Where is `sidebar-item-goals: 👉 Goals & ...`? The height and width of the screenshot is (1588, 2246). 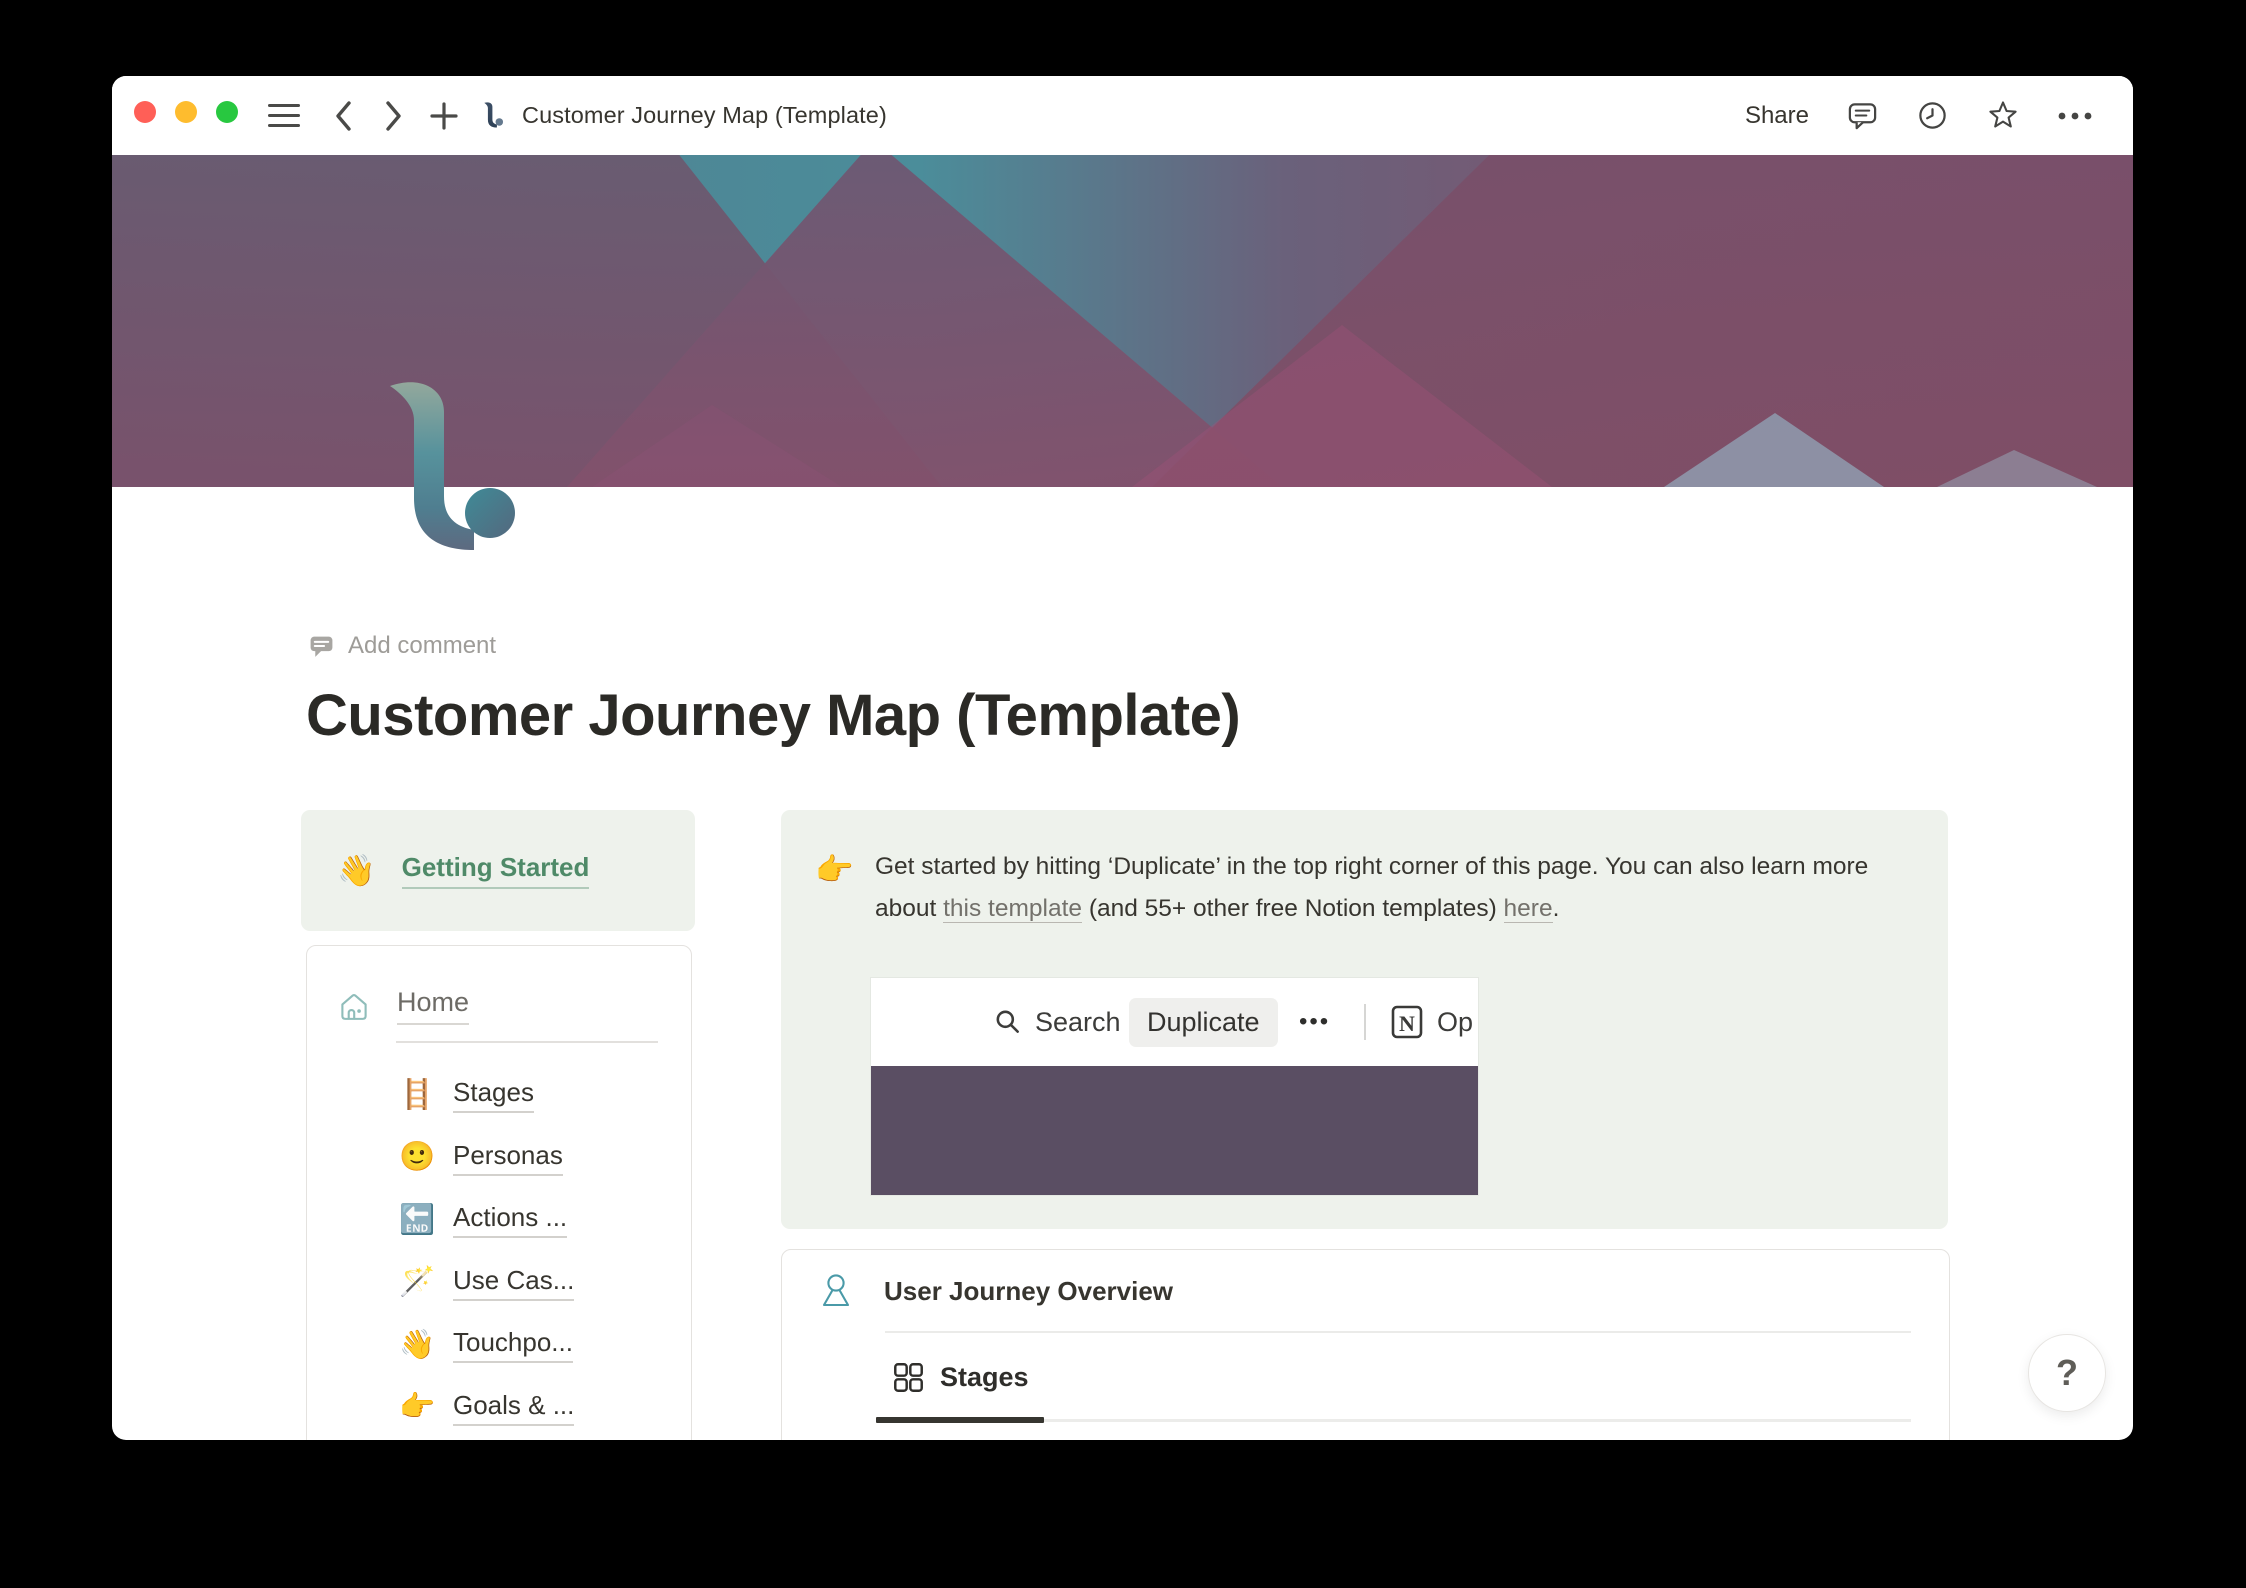 sidebar-item-goals: 👉 Goals & ... is located at coordinates (534, 1408).